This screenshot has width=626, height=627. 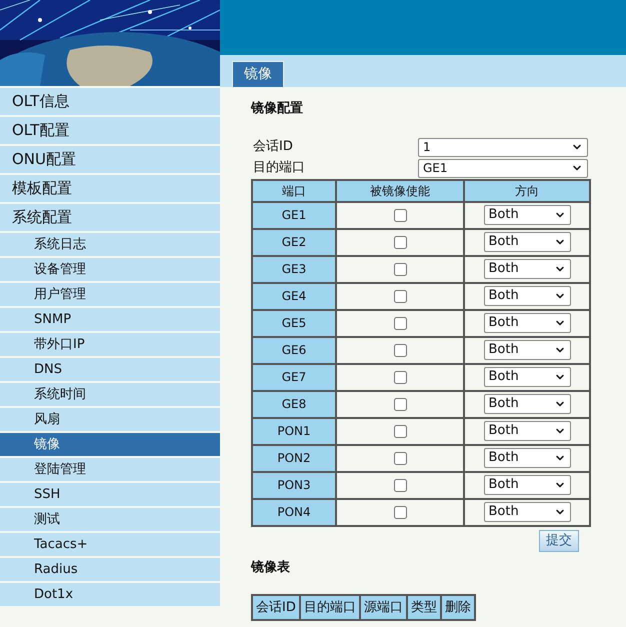 What do you see at coordinates (294, 296) in the screenshot?
I see `port-cell: GE4` at bounding box center [294, 296].